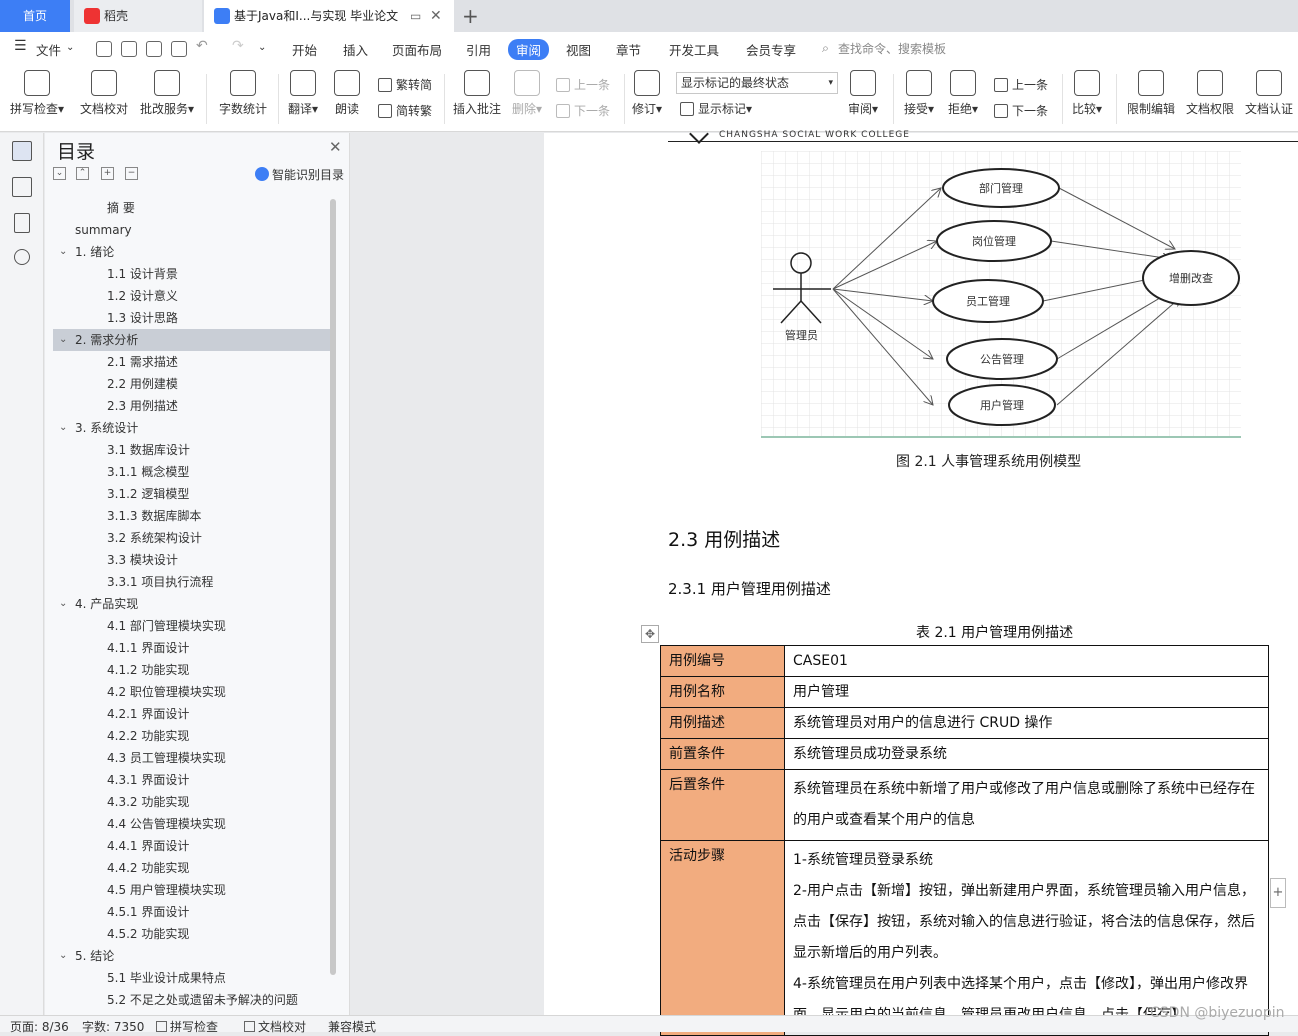 Image resolution: width=1298 pixels, height=1036 pixels. What do you see at coordinates (722, 723) in the screenshot?
I see `table-key-cell: 用例描述` at bounding box center [722, 723].